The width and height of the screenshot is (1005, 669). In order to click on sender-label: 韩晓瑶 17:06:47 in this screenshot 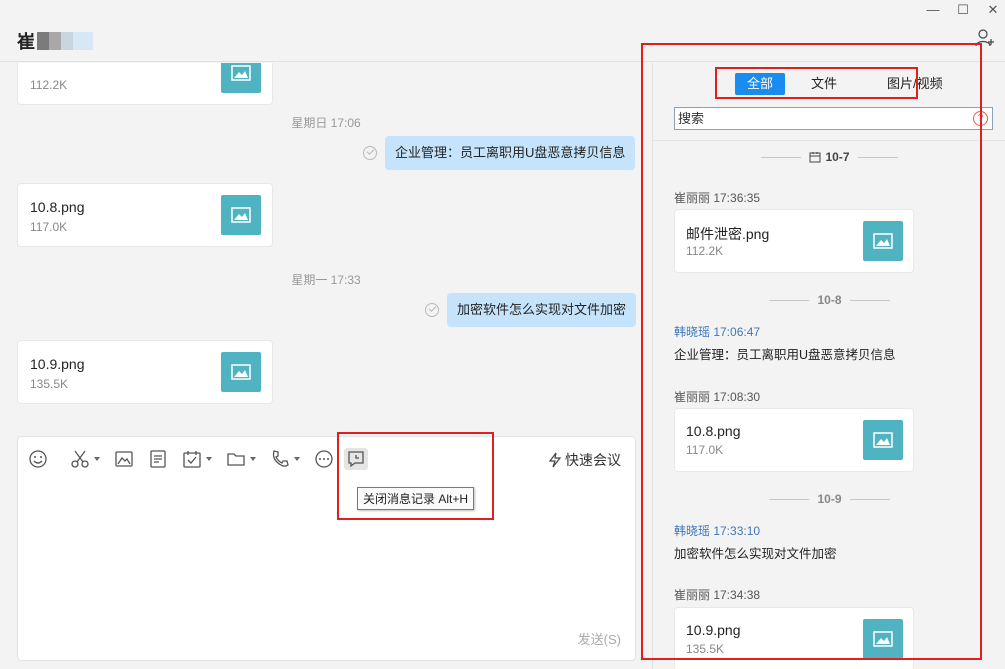, I will do `click(717, 332)`.